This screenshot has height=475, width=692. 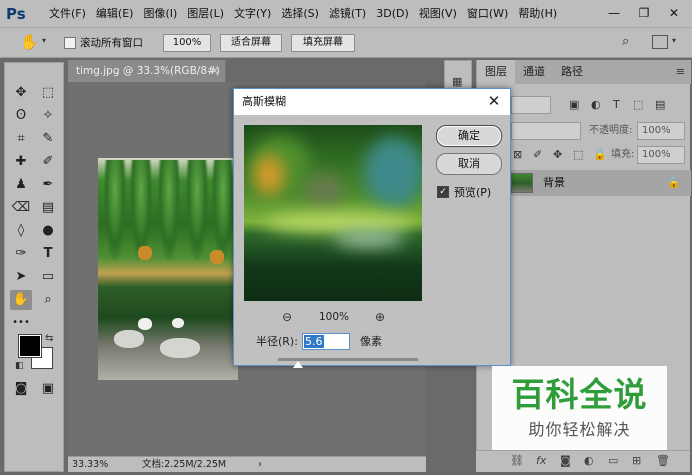 I want to click on screen-mode-icon: ▣, so click(x=48, y=389).